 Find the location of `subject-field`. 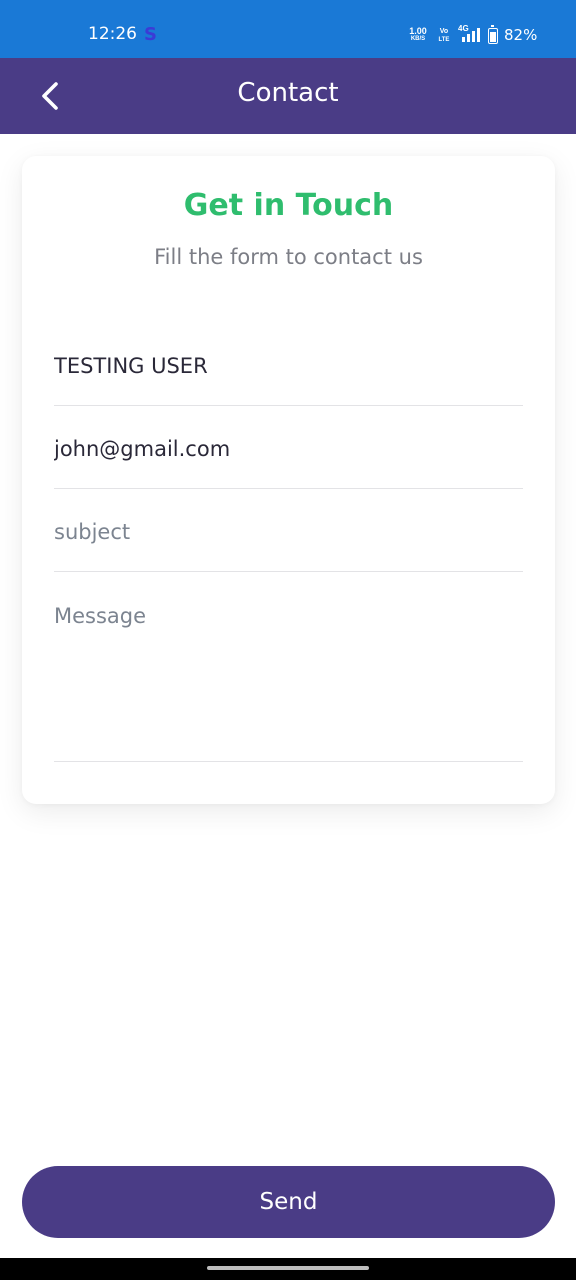

subject-field is located at coordinates (288, 546).